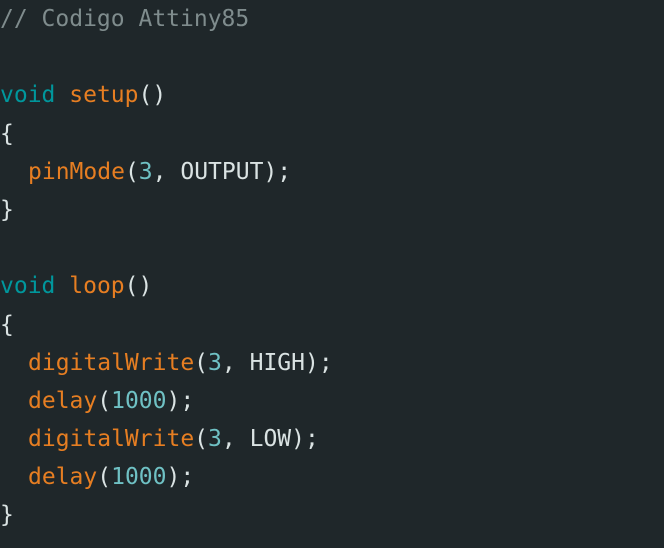  Describe the element at coordinates (332, 286) in the screenshot. I see `code-line: void loop()` at that location.